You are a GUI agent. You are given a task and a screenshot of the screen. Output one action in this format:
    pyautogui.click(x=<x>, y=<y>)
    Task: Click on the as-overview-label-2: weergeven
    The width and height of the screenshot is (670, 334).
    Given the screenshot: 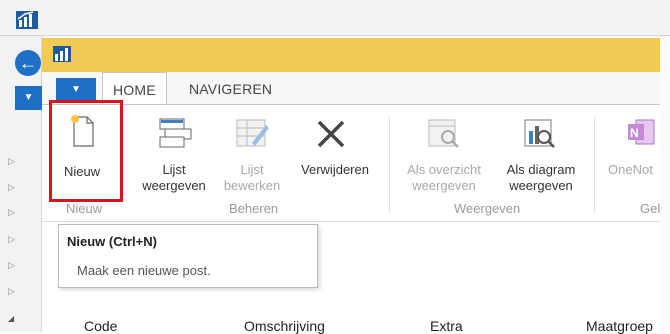 What is the action you would take?
    pyautogui.click(x=444, y=185)
    